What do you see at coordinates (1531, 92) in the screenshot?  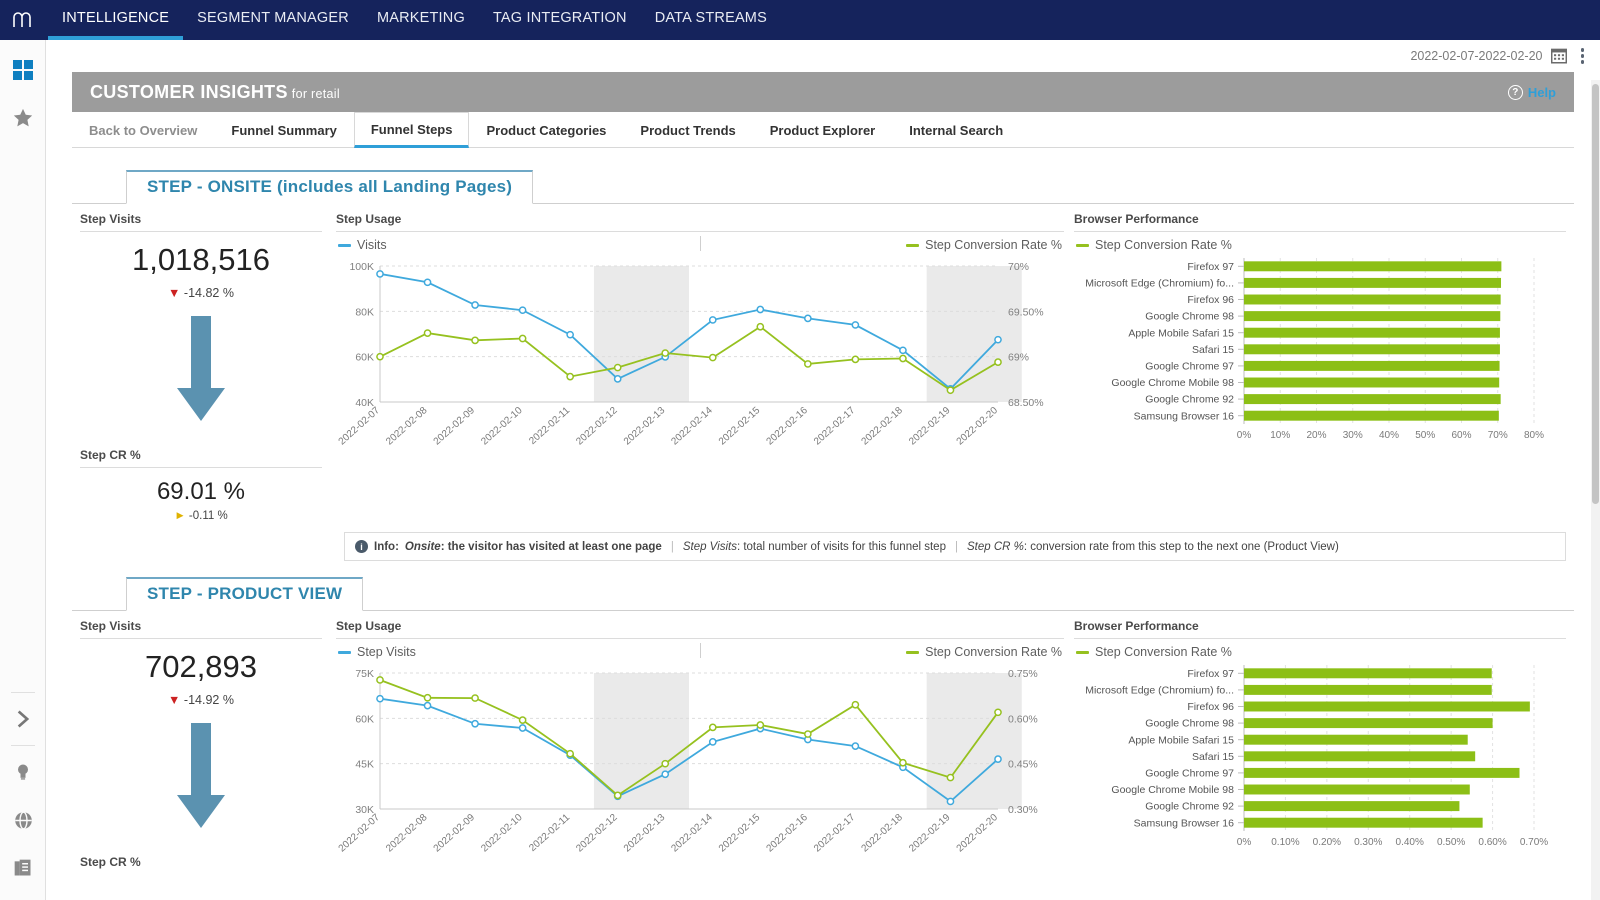 I see `help-link: ? Help` at bounding box center [1531, 92].